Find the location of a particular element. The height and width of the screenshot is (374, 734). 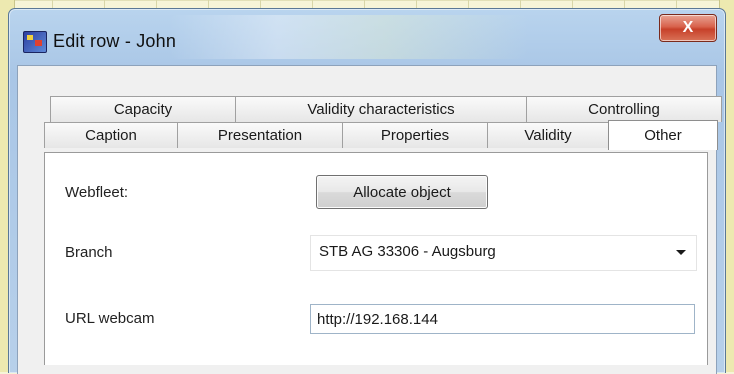

tab-validity-characteristics: Validity characteristics is located at coordinates (381, 109).